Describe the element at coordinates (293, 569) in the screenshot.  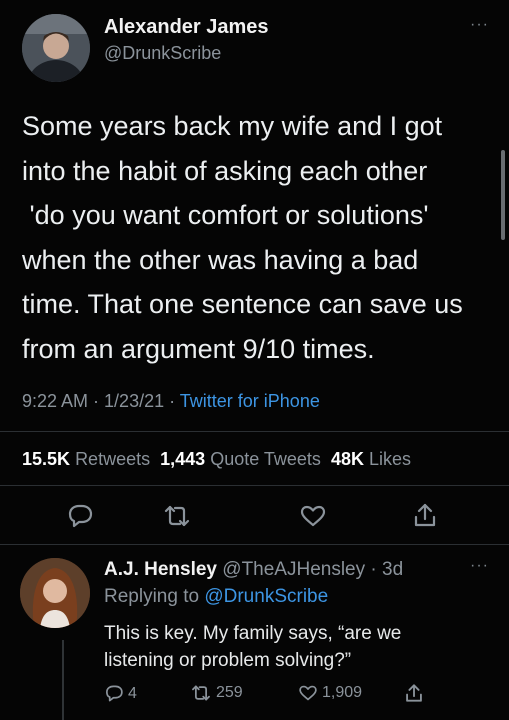
I see `reply-author-handle: @TheAJHensley` at that location.